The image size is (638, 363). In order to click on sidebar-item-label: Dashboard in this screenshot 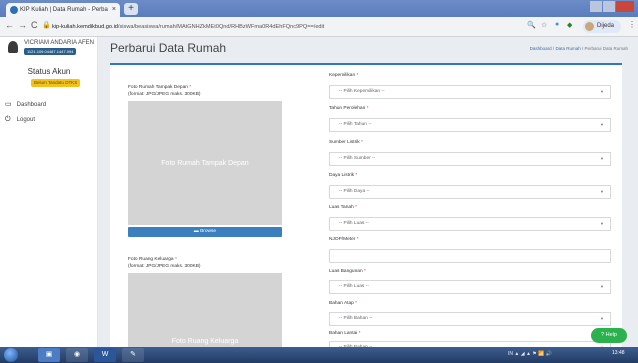, I will do `click(31, 105)`.